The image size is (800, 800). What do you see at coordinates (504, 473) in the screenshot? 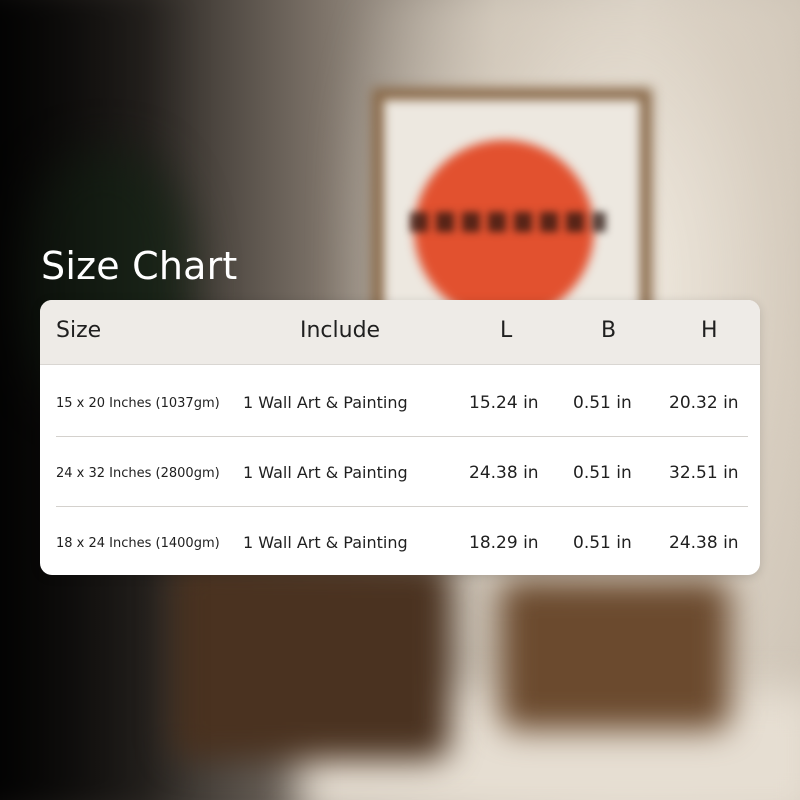
I see `cell-length: 24.38 in` at bounding box center [504, 473].